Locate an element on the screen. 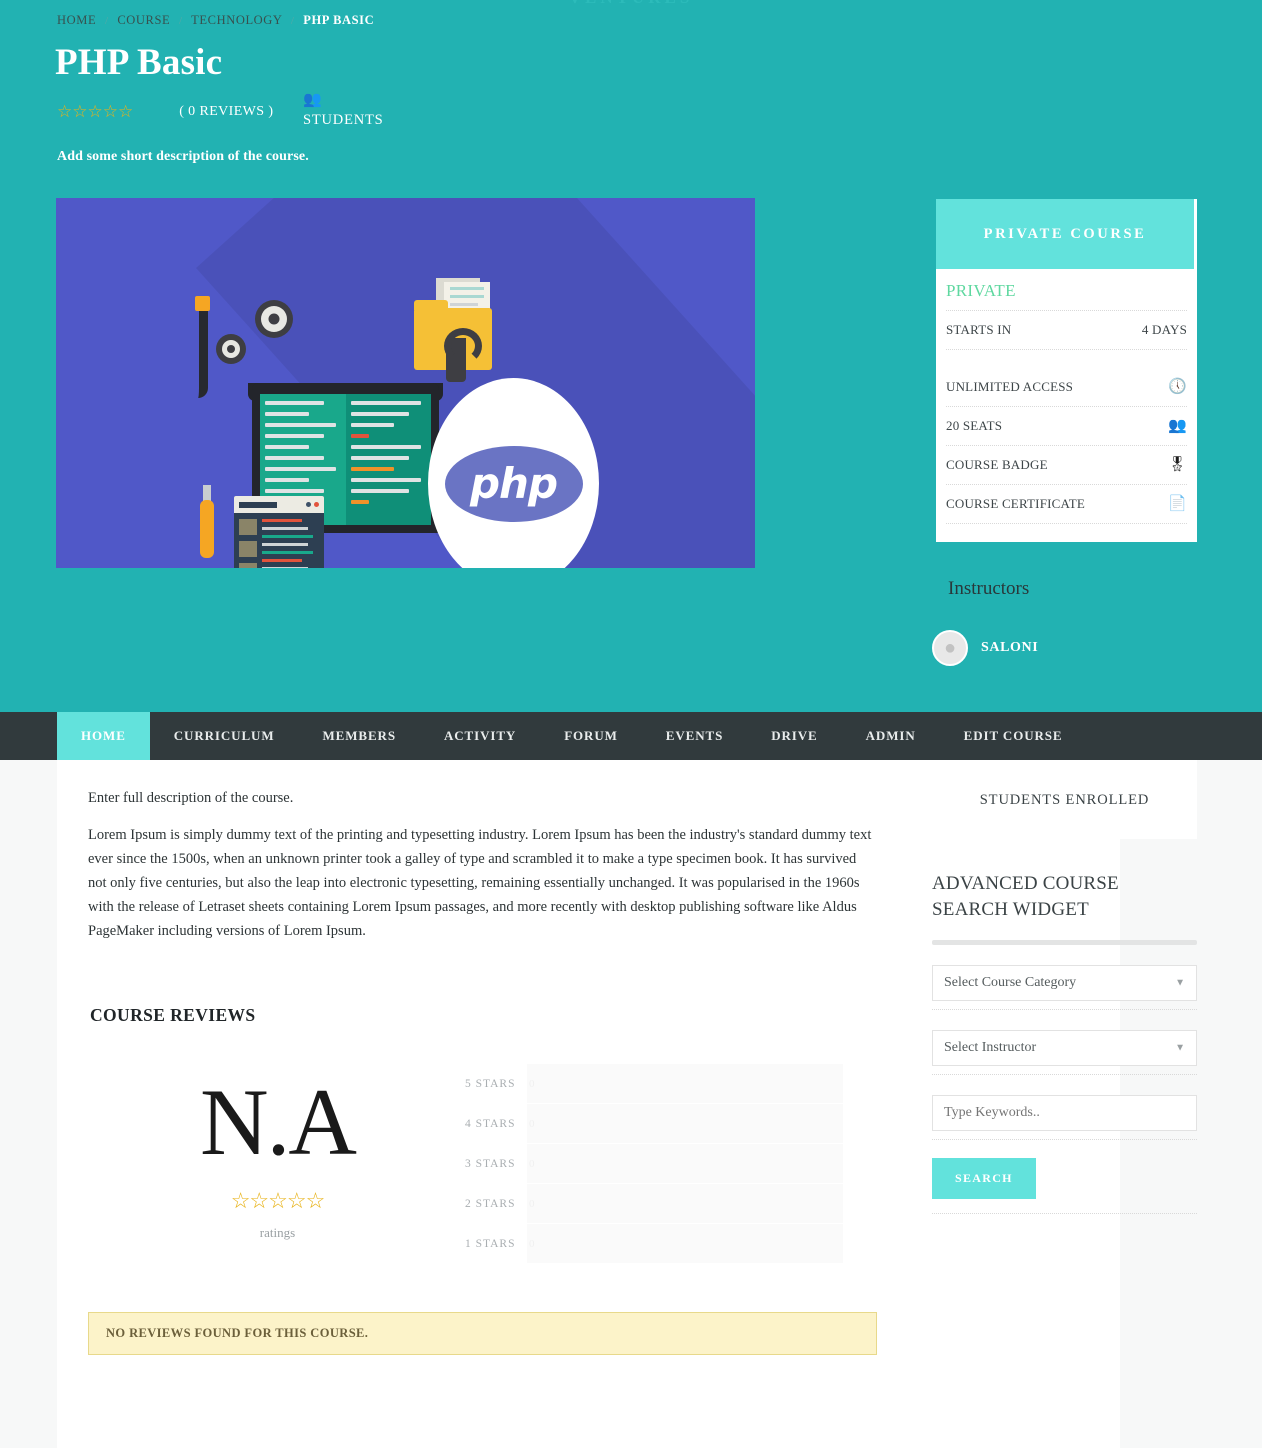 The width and height of the screenshot is (1262, 1448). rating-bar-row: 2 STARS 0 is located at coordinates (654, 1204).